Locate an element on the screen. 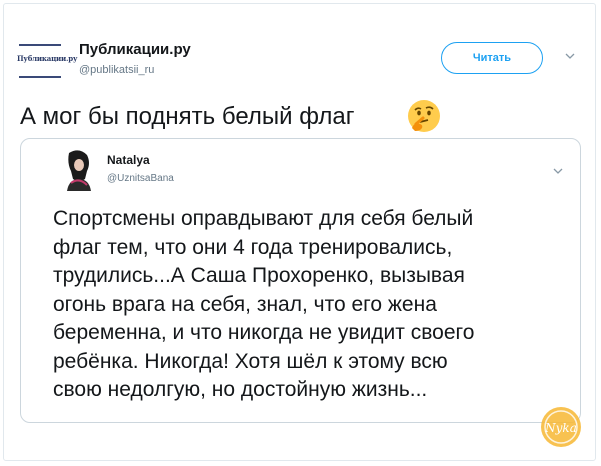 The height and width of the screenshot is (466, 601). quoted-text-line: Спортсмены оправдывают для себя белый is located at coordinates (263, 218).